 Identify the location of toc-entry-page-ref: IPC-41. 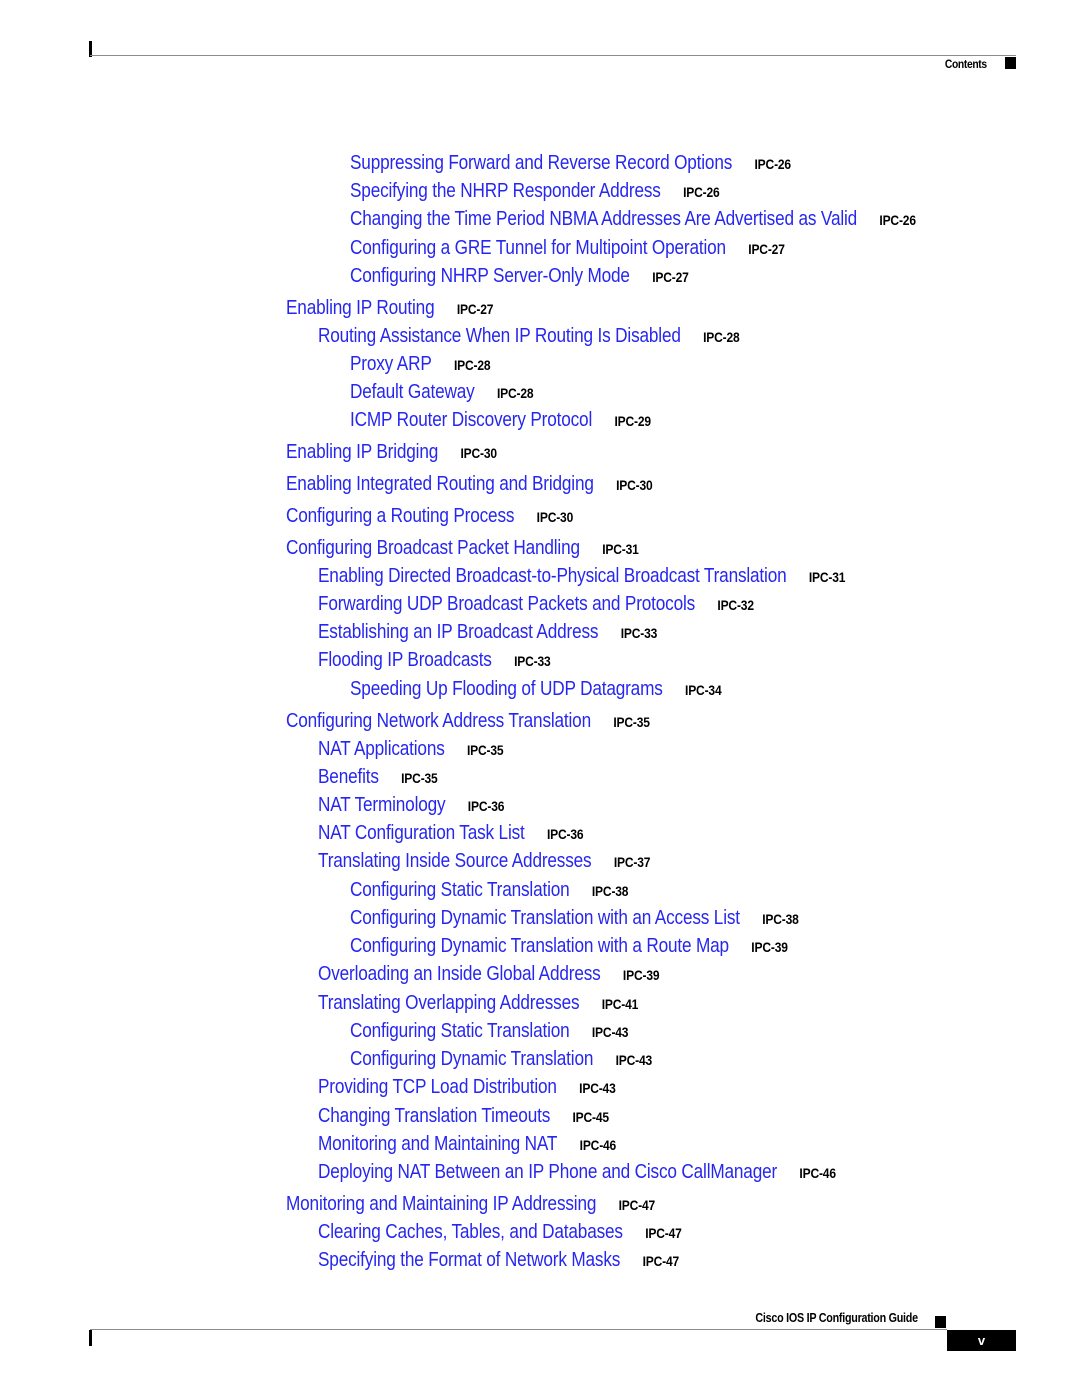
(620, 1004).